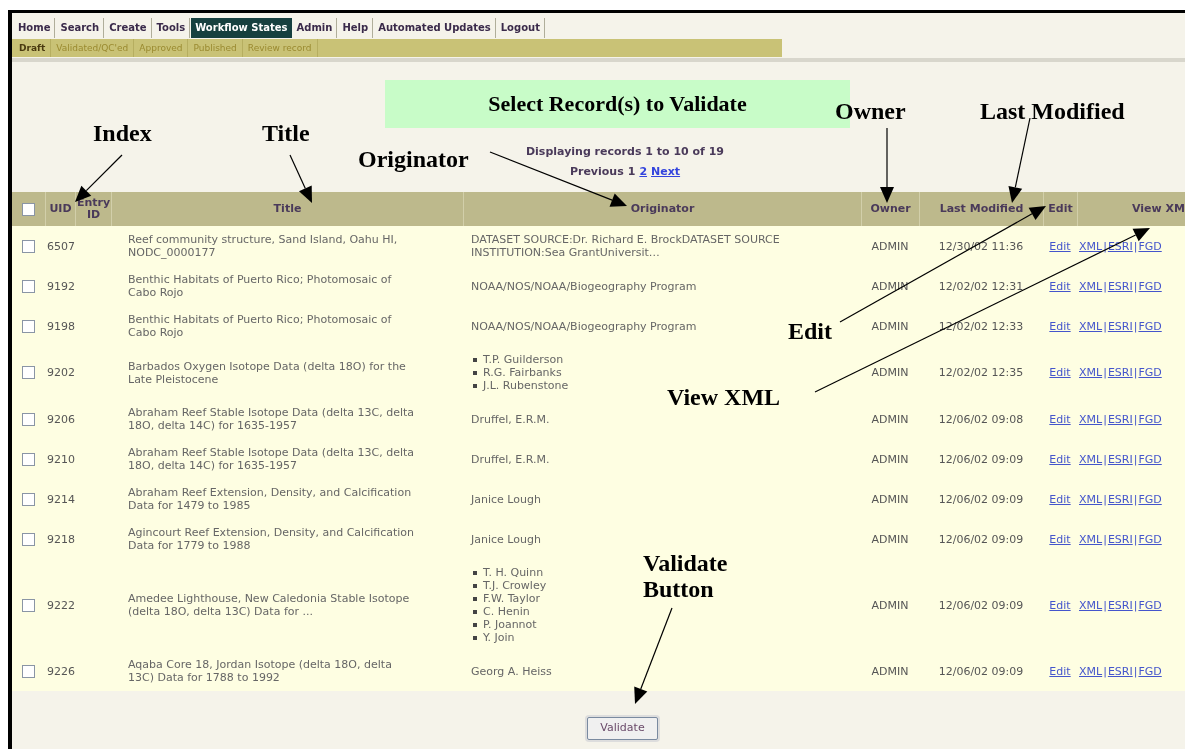 This screenshot has height=749, width=1185. What do you see at coordinates (171, 28) in the screenshot?
I see `nav-tab: Tools` at bounding box center [171, 28].